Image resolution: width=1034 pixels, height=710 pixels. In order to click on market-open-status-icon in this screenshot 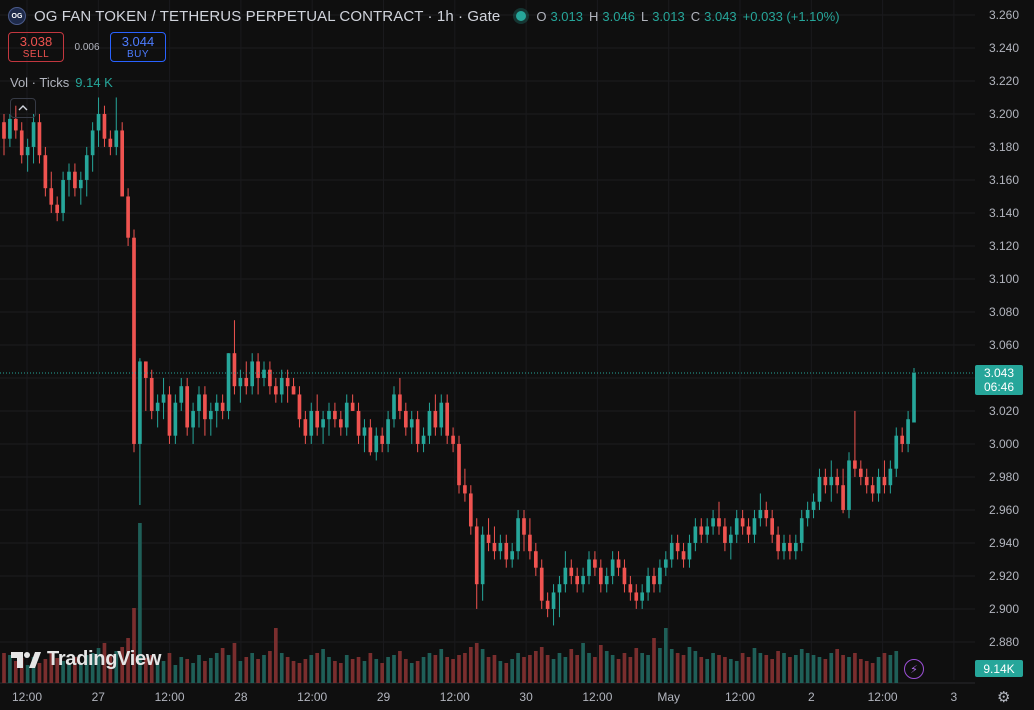, I will do `click(521, 16)`.